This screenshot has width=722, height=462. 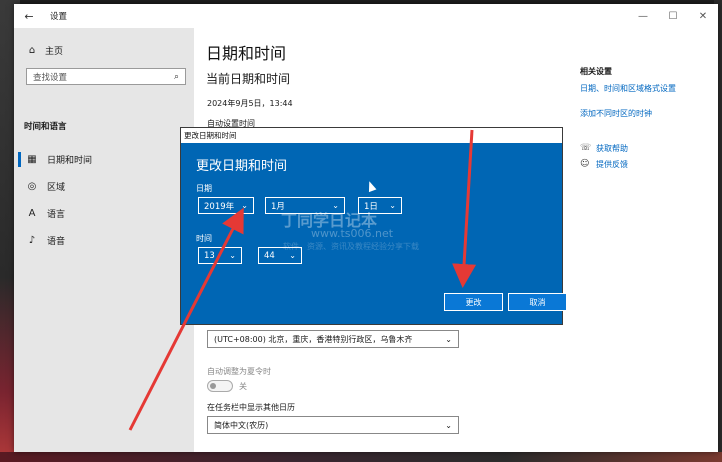 What do you see at coordinates (361, 457) in the screenshot?
I see `desktop-bottom-strip` at bounding box center [361, 457].